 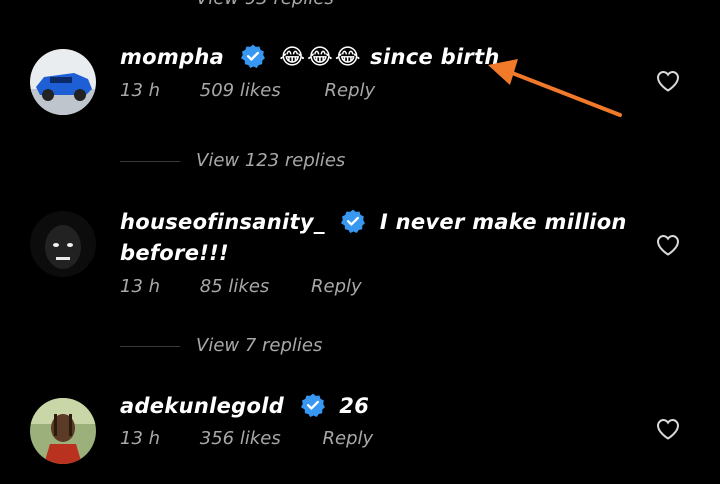 I want to click on username: mompha, so click(x=172, y=57).